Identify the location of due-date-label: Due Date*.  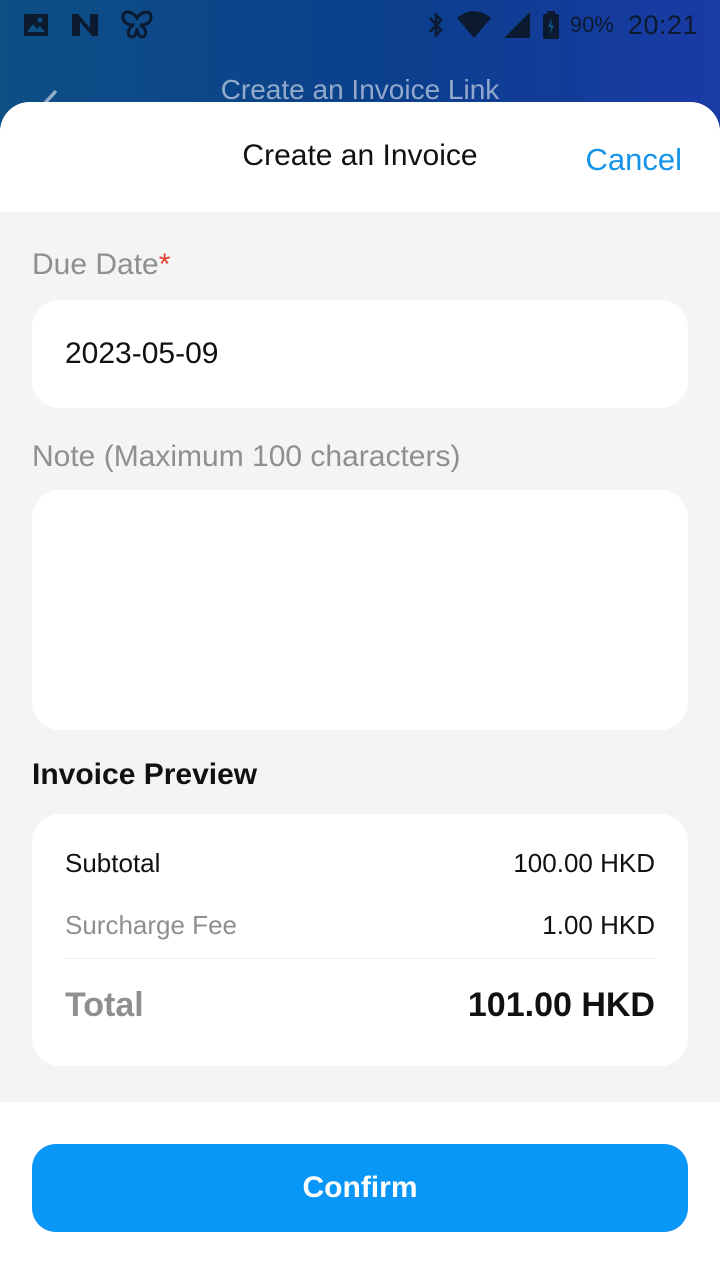
(101, 265).